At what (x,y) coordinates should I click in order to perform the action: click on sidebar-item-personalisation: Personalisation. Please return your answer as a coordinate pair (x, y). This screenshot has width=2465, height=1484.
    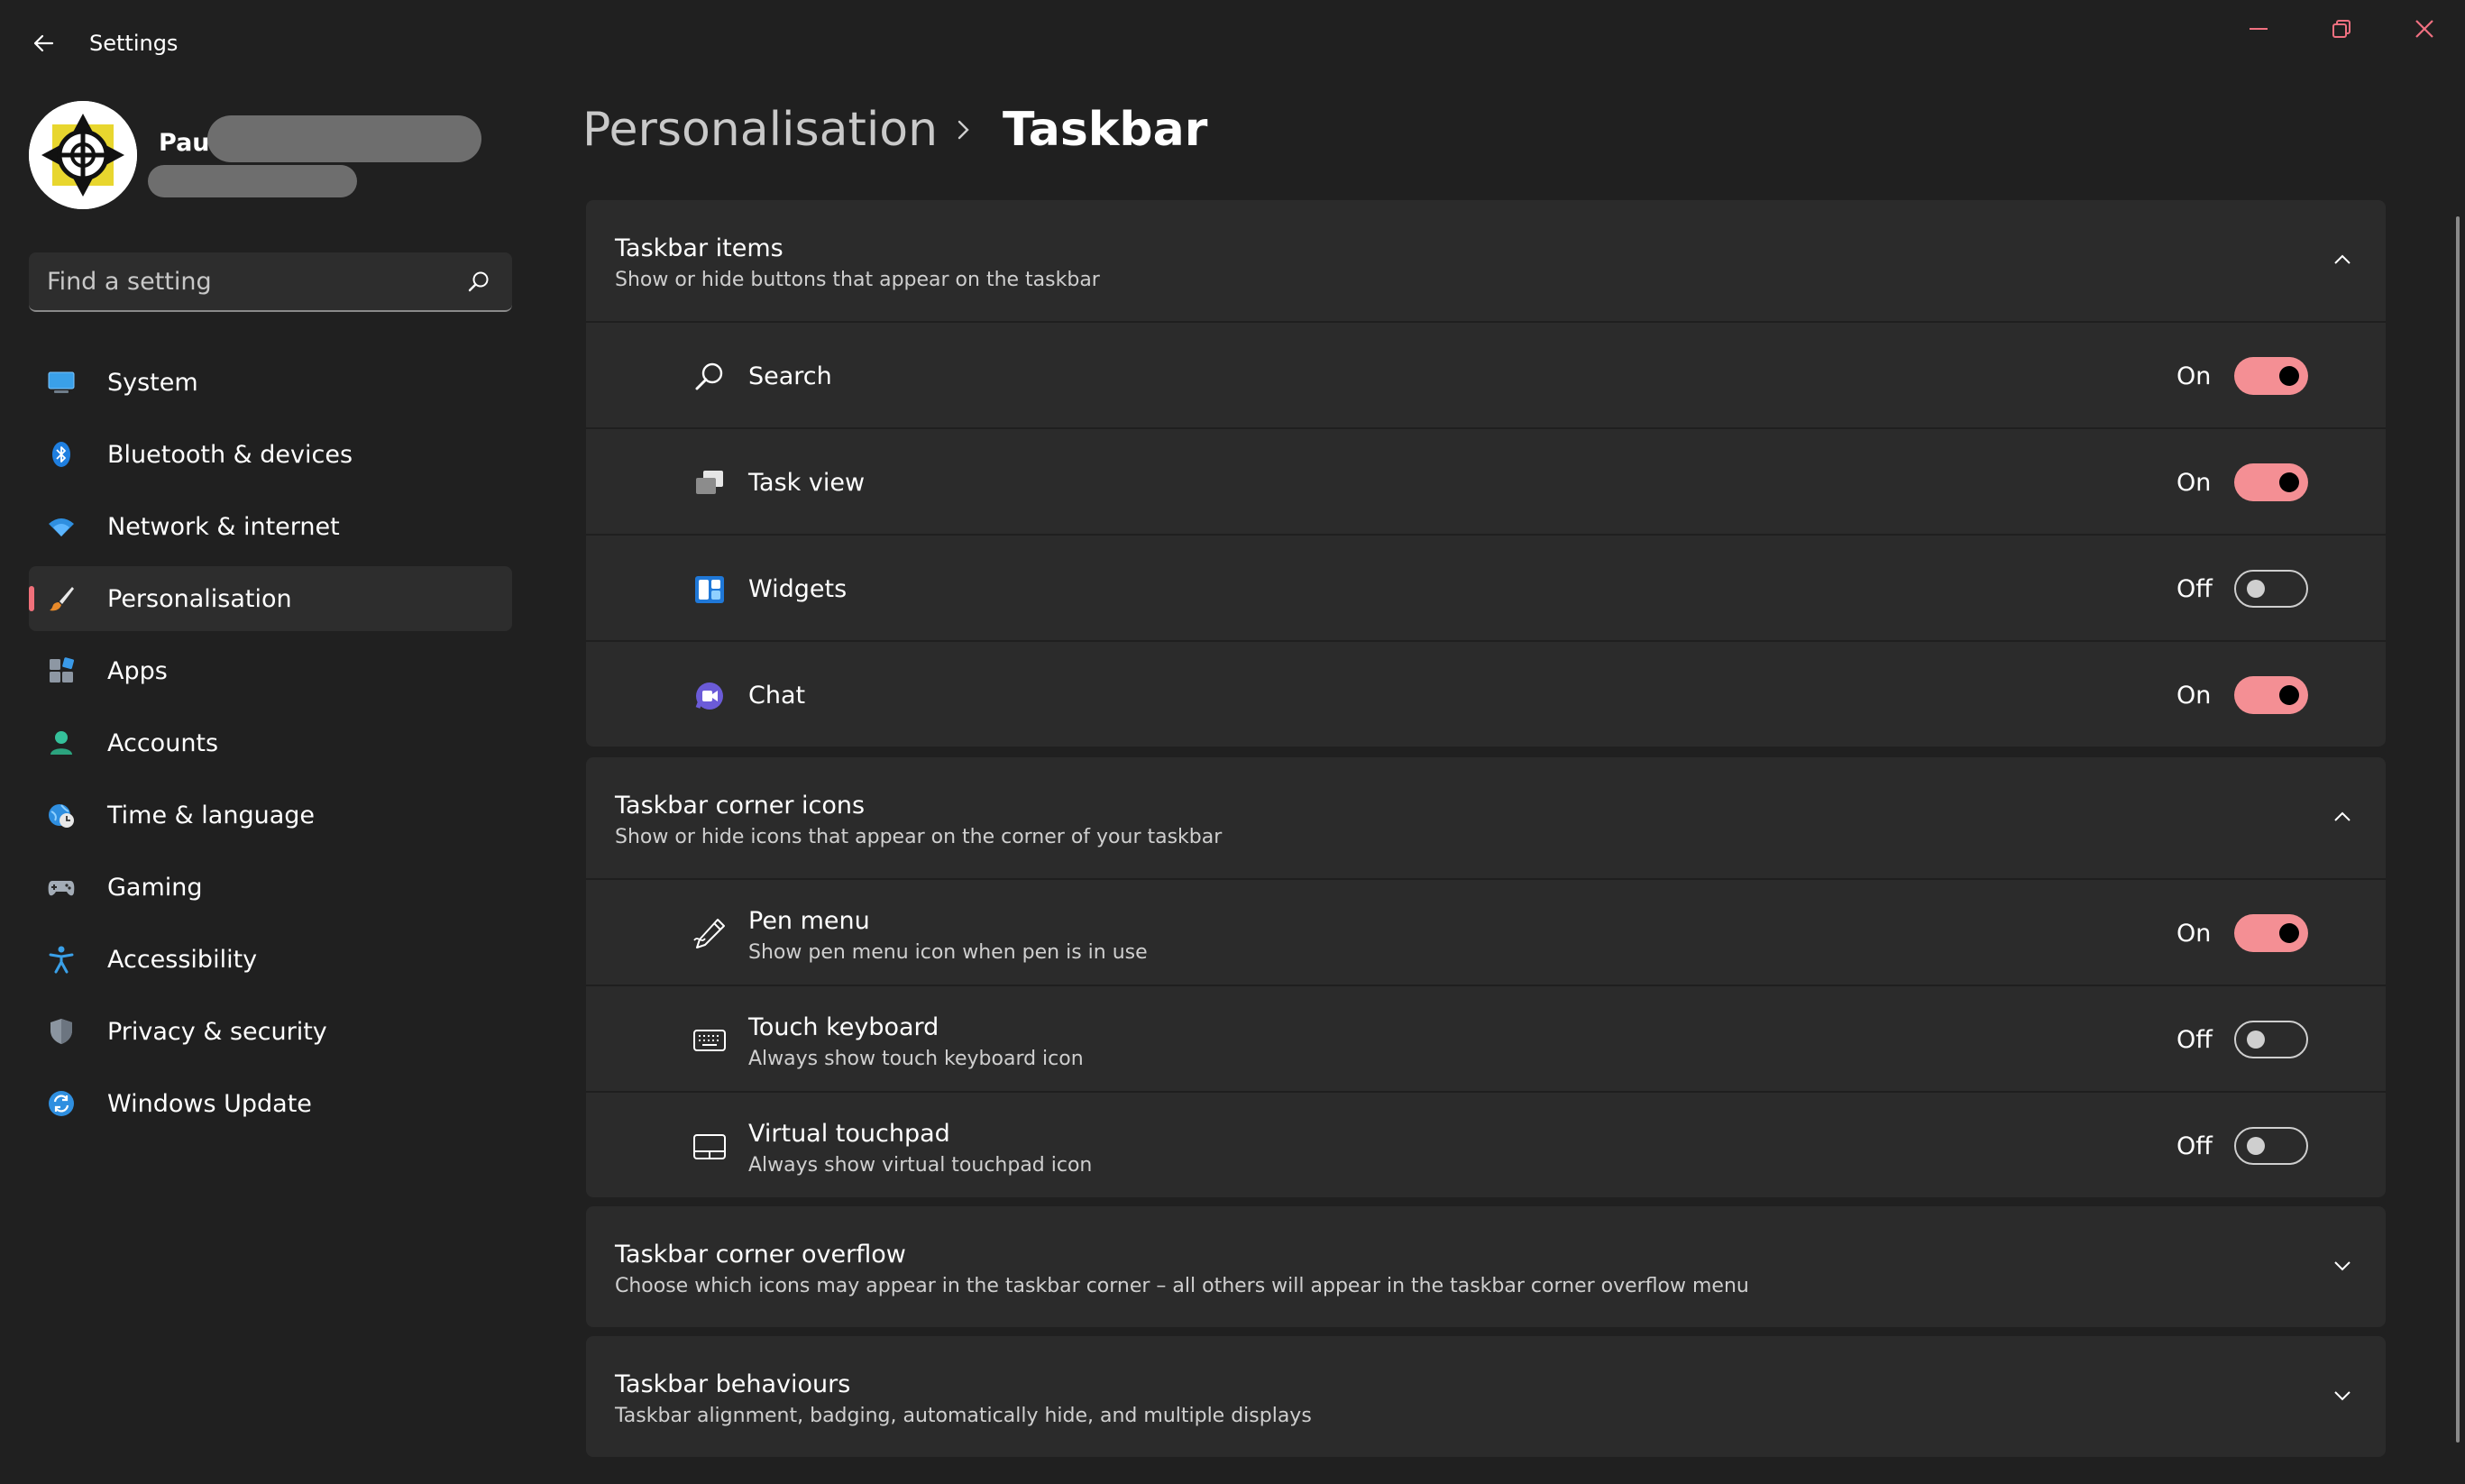
    Looking at the image, I should click on (270, 598).